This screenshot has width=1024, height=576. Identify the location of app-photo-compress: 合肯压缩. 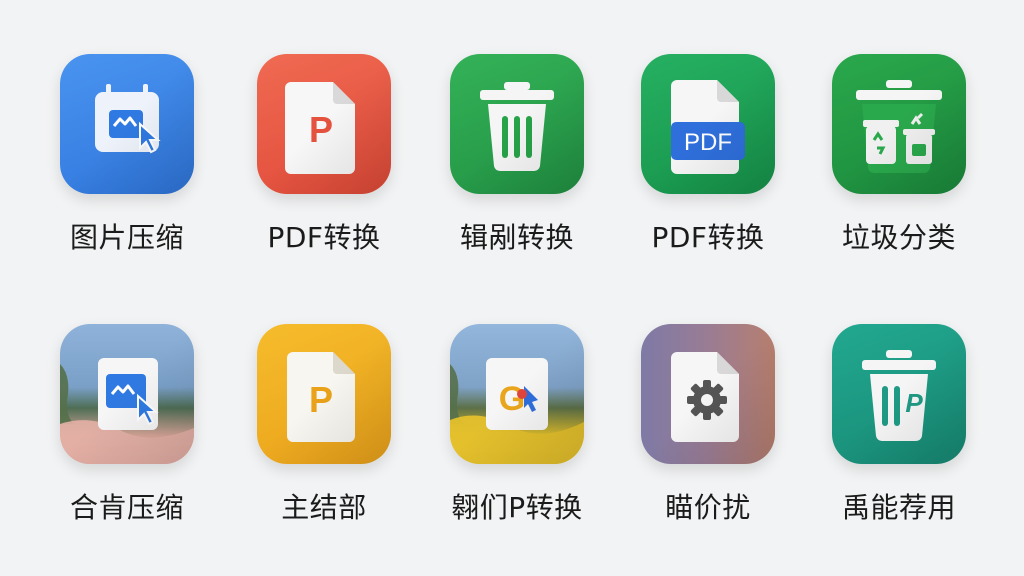
(127, 434).